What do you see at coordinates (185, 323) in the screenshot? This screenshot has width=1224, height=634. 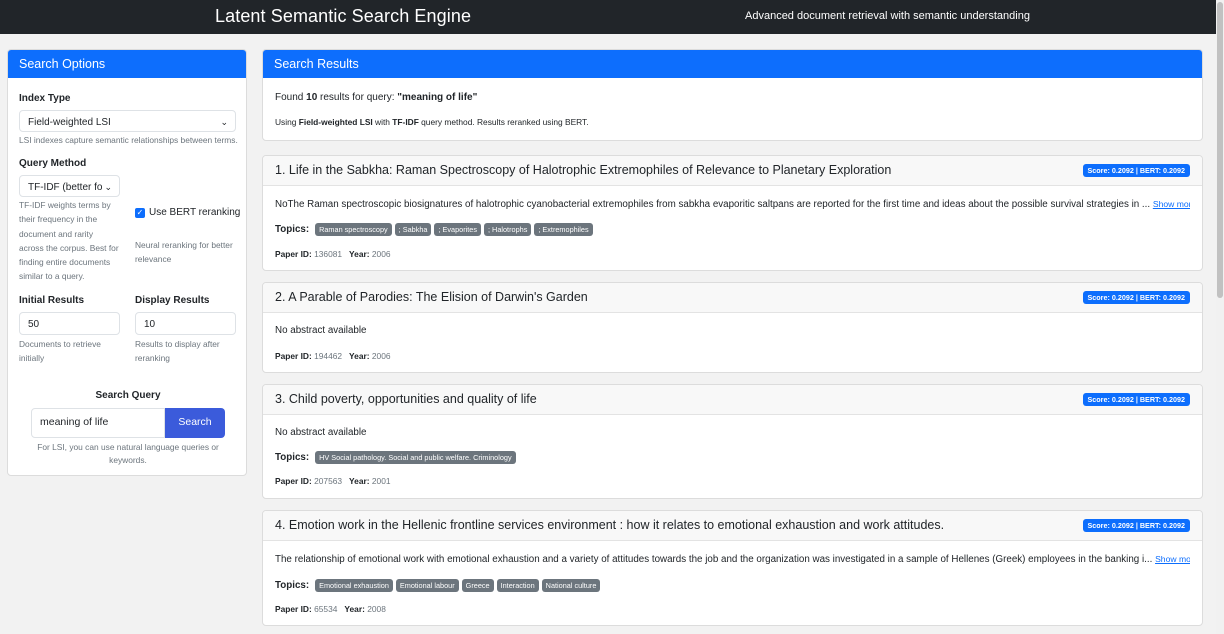 I see `display-results-input: 10` at bounding box center [185, 323].